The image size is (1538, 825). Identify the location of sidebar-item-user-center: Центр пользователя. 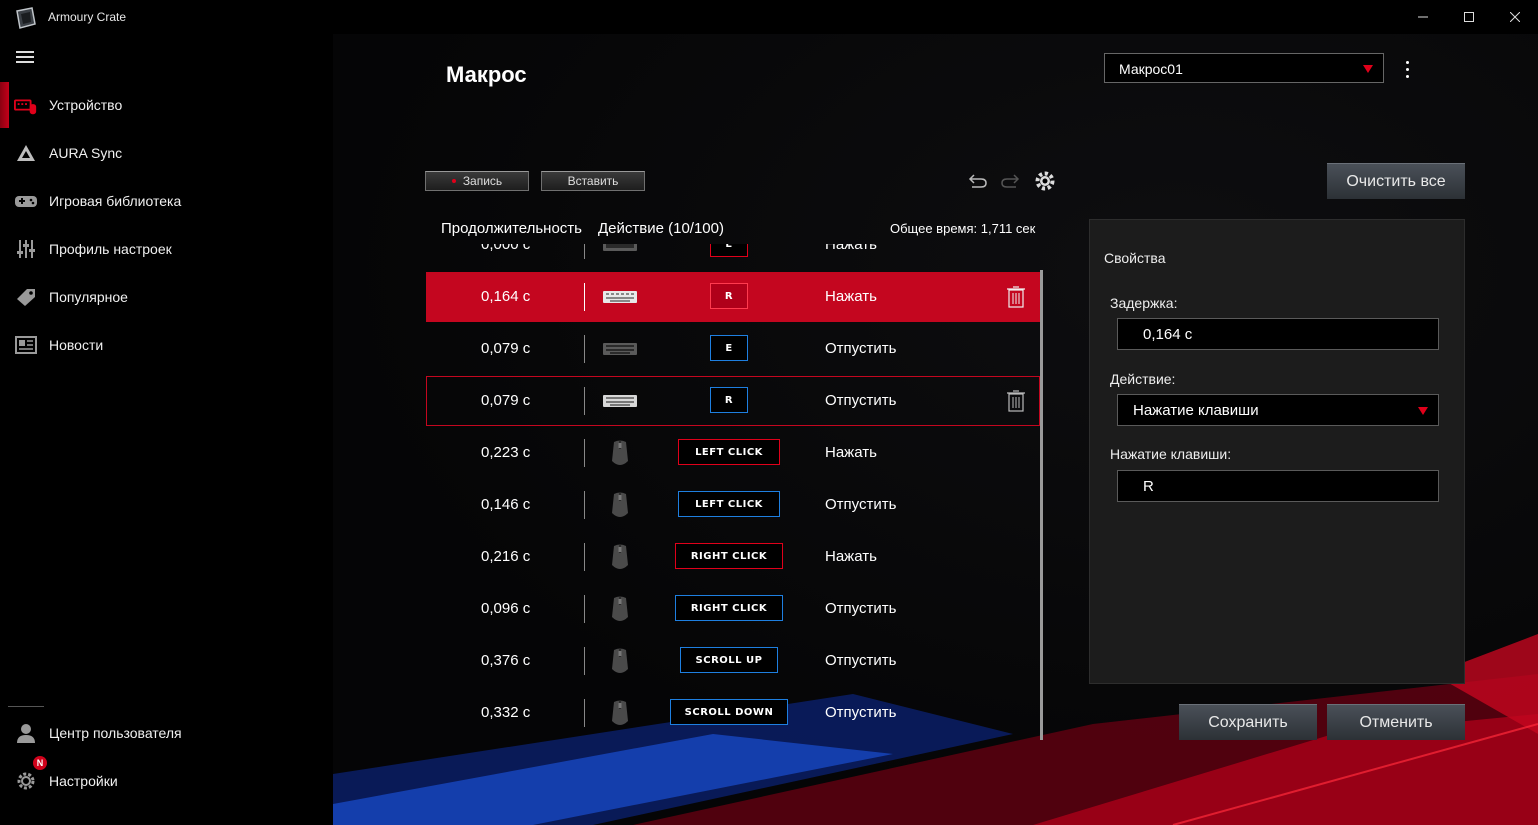
(166, 733).